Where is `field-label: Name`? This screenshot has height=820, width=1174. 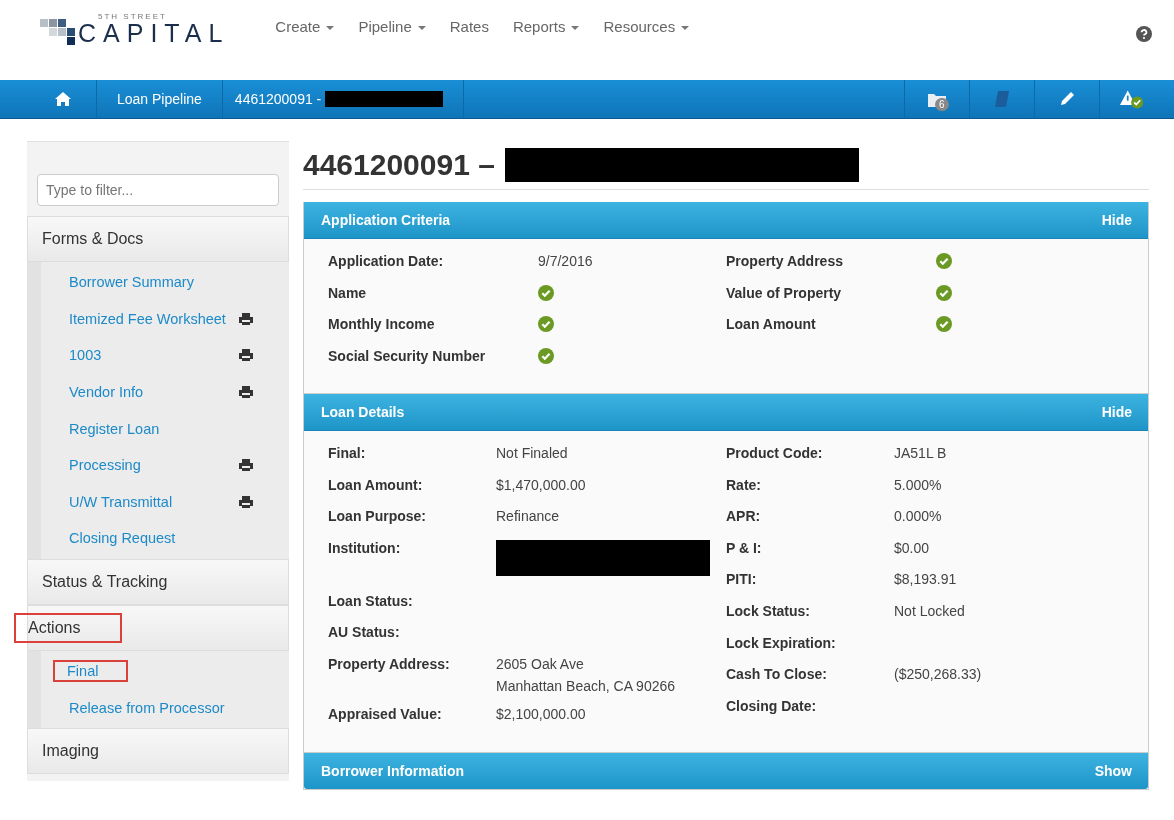
field-label: Name is located at coordinates (348, 293).